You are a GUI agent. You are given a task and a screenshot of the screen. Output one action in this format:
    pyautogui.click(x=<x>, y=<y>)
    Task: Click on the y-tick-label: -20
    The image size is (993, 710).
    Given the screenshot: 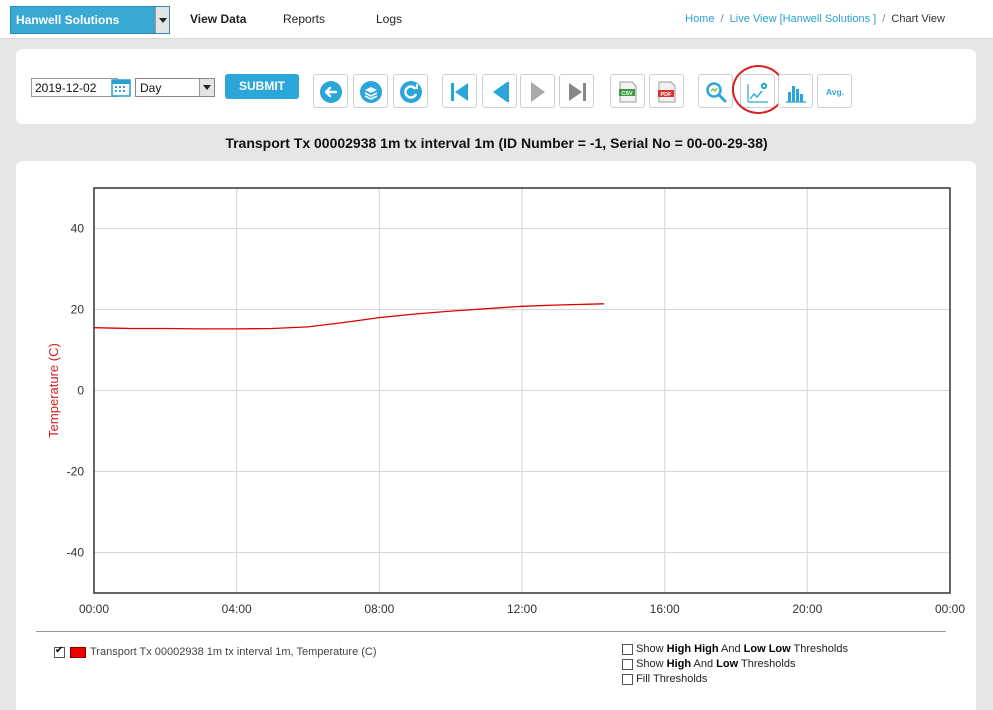 What is the action you would take?
    pyautogui.click(x=76, y=472)
    